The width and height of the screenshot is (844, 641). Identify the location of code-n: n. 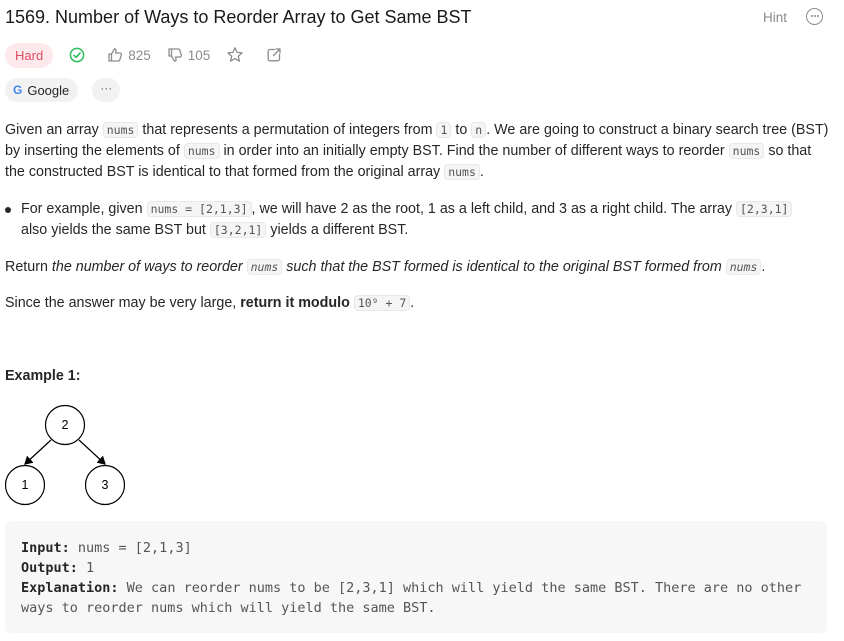
(479, 130).